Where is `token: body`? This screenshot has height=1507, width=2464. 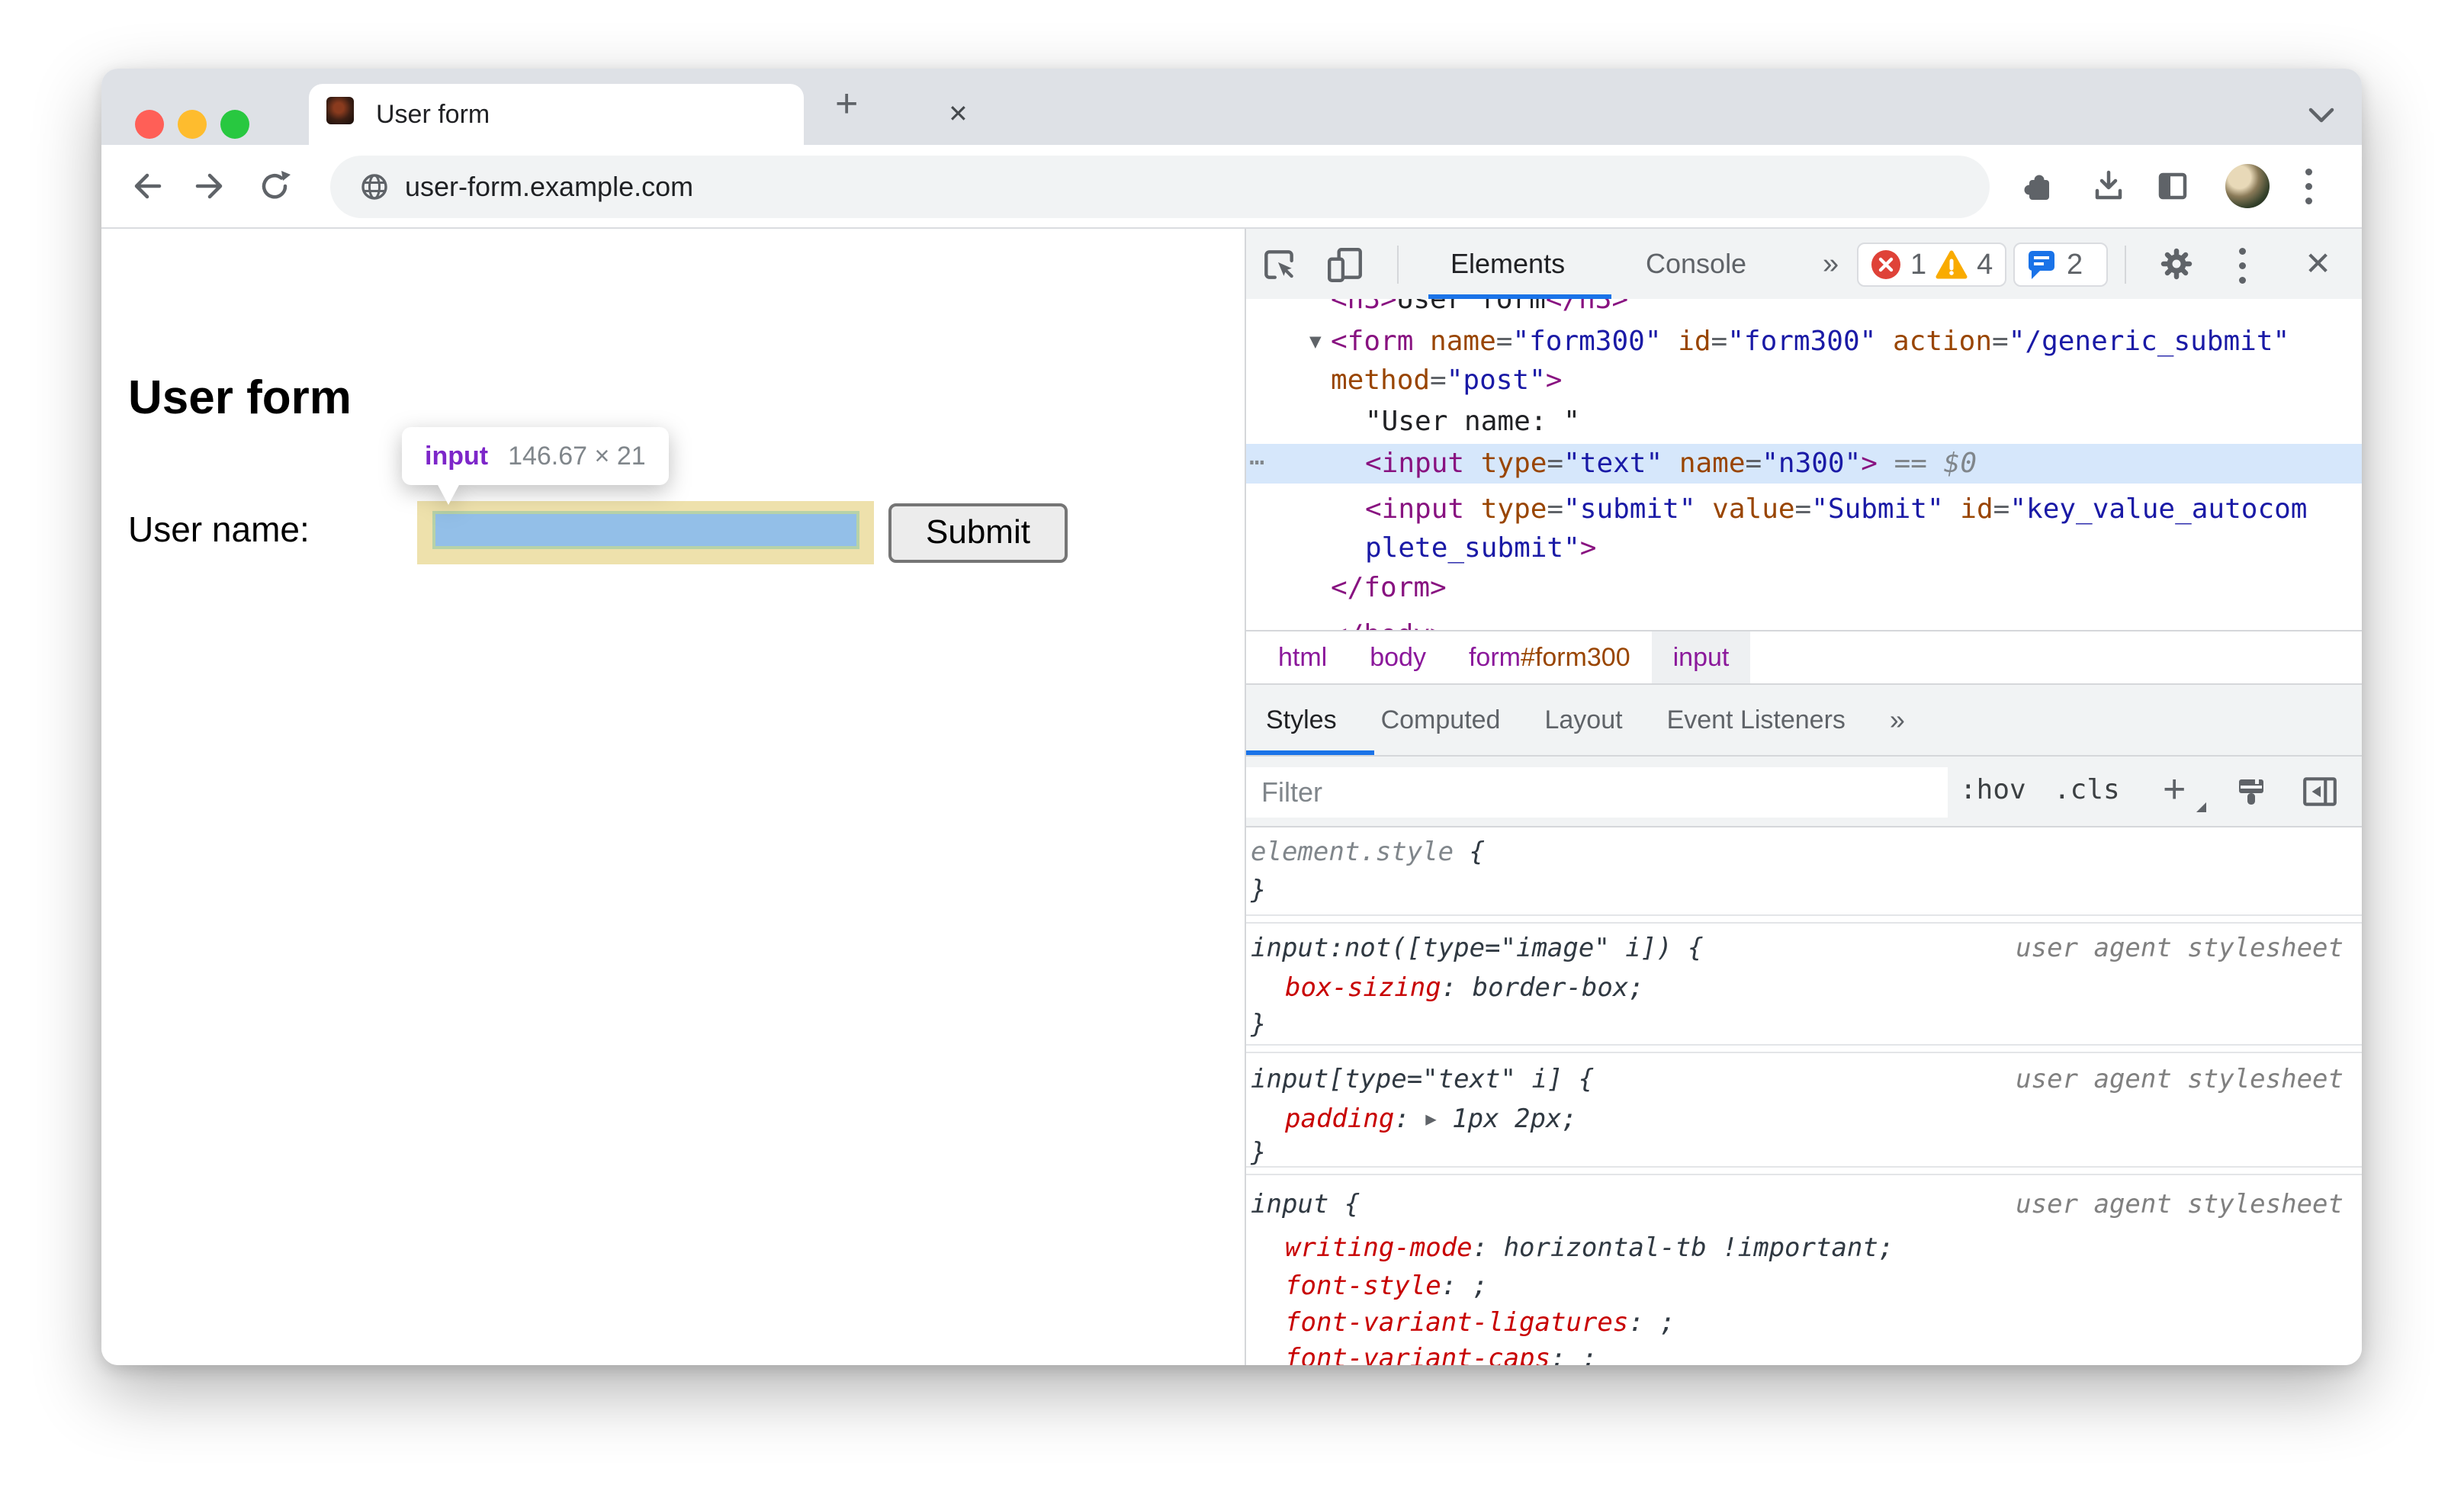
token: body is located at coordinates (1398, 657).